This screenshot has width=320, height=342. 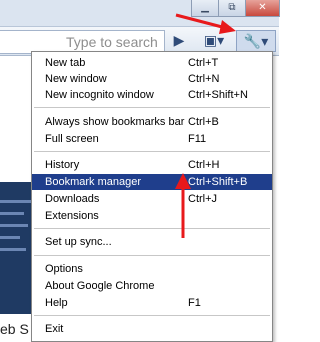 What do you see at coordinates (205, 125) in the screenshot?
I see `annotation-overlay` at bounding box center [205, 125].